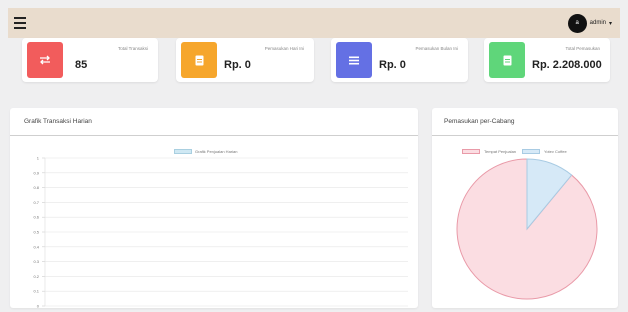 The width and height of the screenshot is (628, 312). I want to click on stat-card-pemasukan-hari-ini: Pemasukan Hari Ini Rp. 0, so click(245, 60).